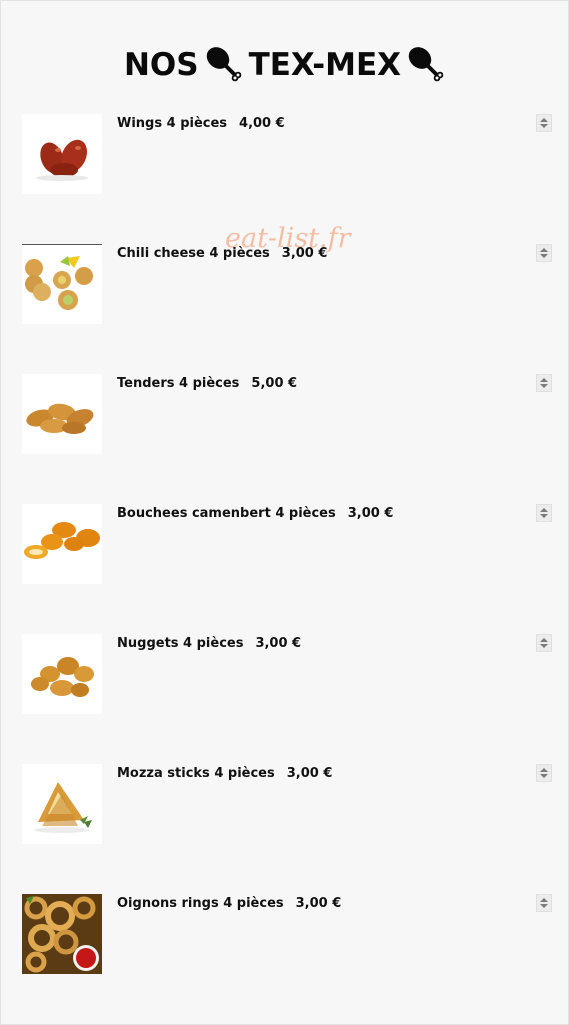  I want to click on onion-rings-image, so click(62, 934).